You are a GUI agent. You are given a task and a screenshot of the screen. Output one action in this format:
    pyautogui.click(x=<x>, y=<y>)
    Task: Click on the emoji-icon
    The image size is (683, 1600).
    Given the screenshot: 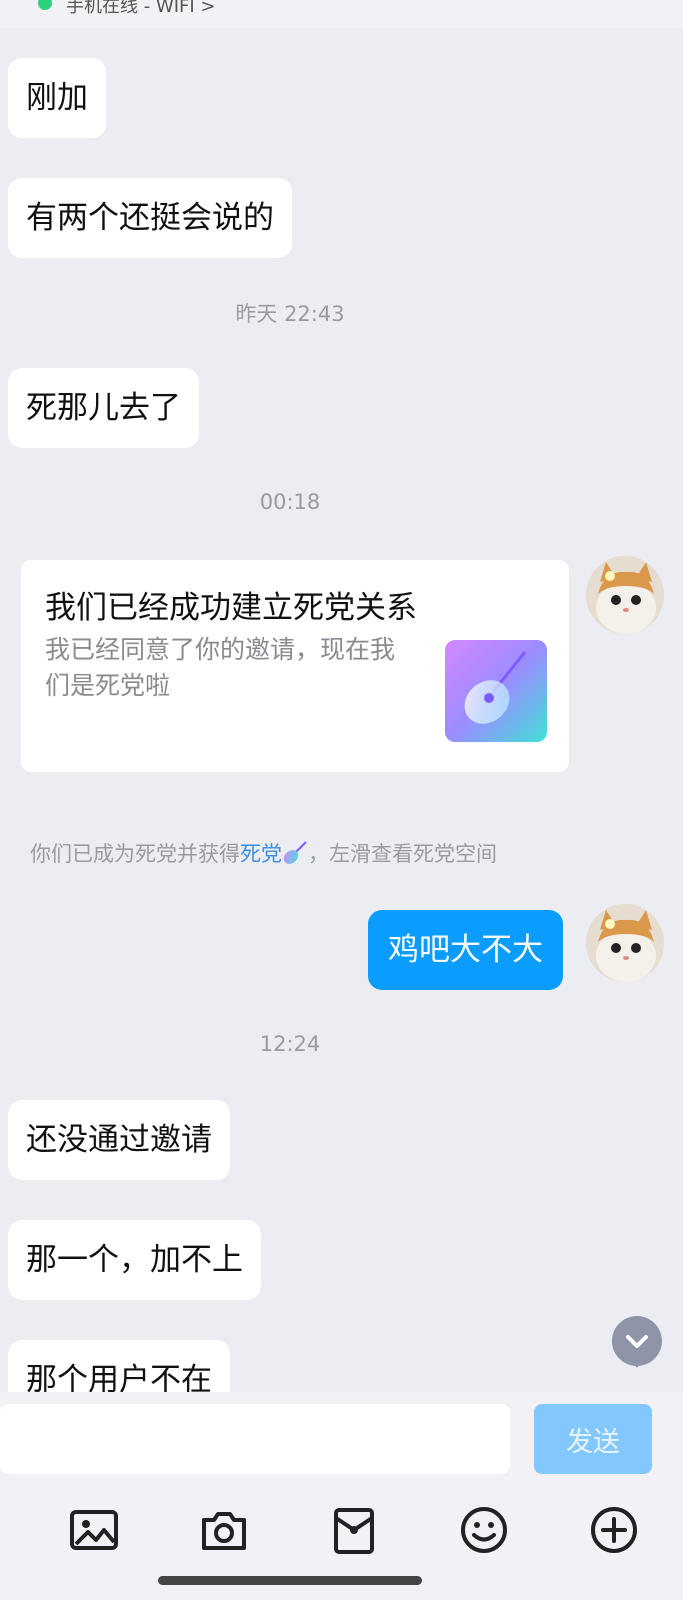 What is the action you would take?
    pyautogui.click(x=484, y=1530)
    